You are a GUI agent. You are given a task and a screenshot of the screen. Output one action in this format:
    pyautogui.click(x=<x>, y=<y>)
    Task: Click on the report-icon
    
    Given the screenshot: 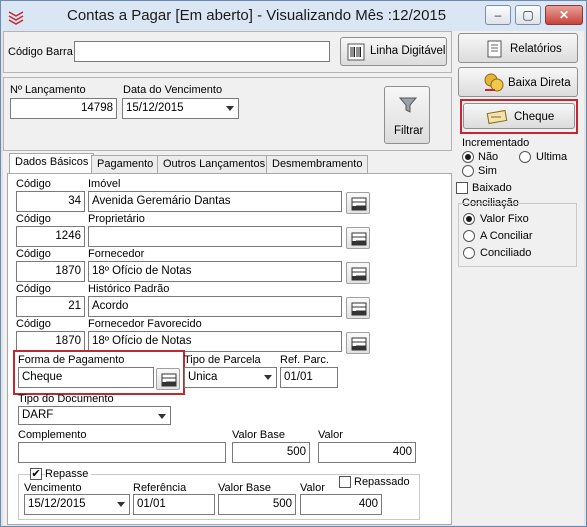 What is the action you would take?
    pyautogui.click(x=494, y=49)
    